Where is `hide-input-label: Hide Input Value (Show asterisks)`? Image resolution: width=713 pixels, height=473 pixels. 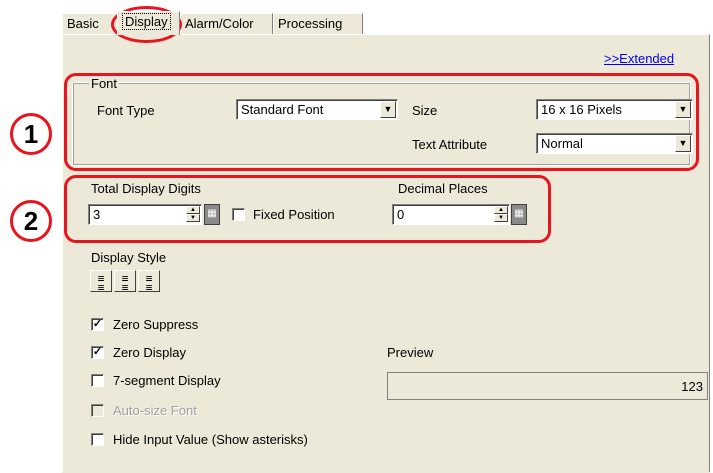 hide-input-label: Hide Input Value (Show asterisks) is located at coordinates (210, 439).